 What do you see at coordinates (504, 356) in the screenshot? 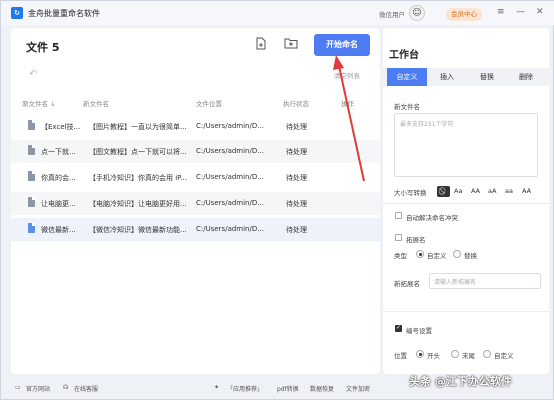
I see `position-custom-label: 自定义` at bounding box center [504, 356].